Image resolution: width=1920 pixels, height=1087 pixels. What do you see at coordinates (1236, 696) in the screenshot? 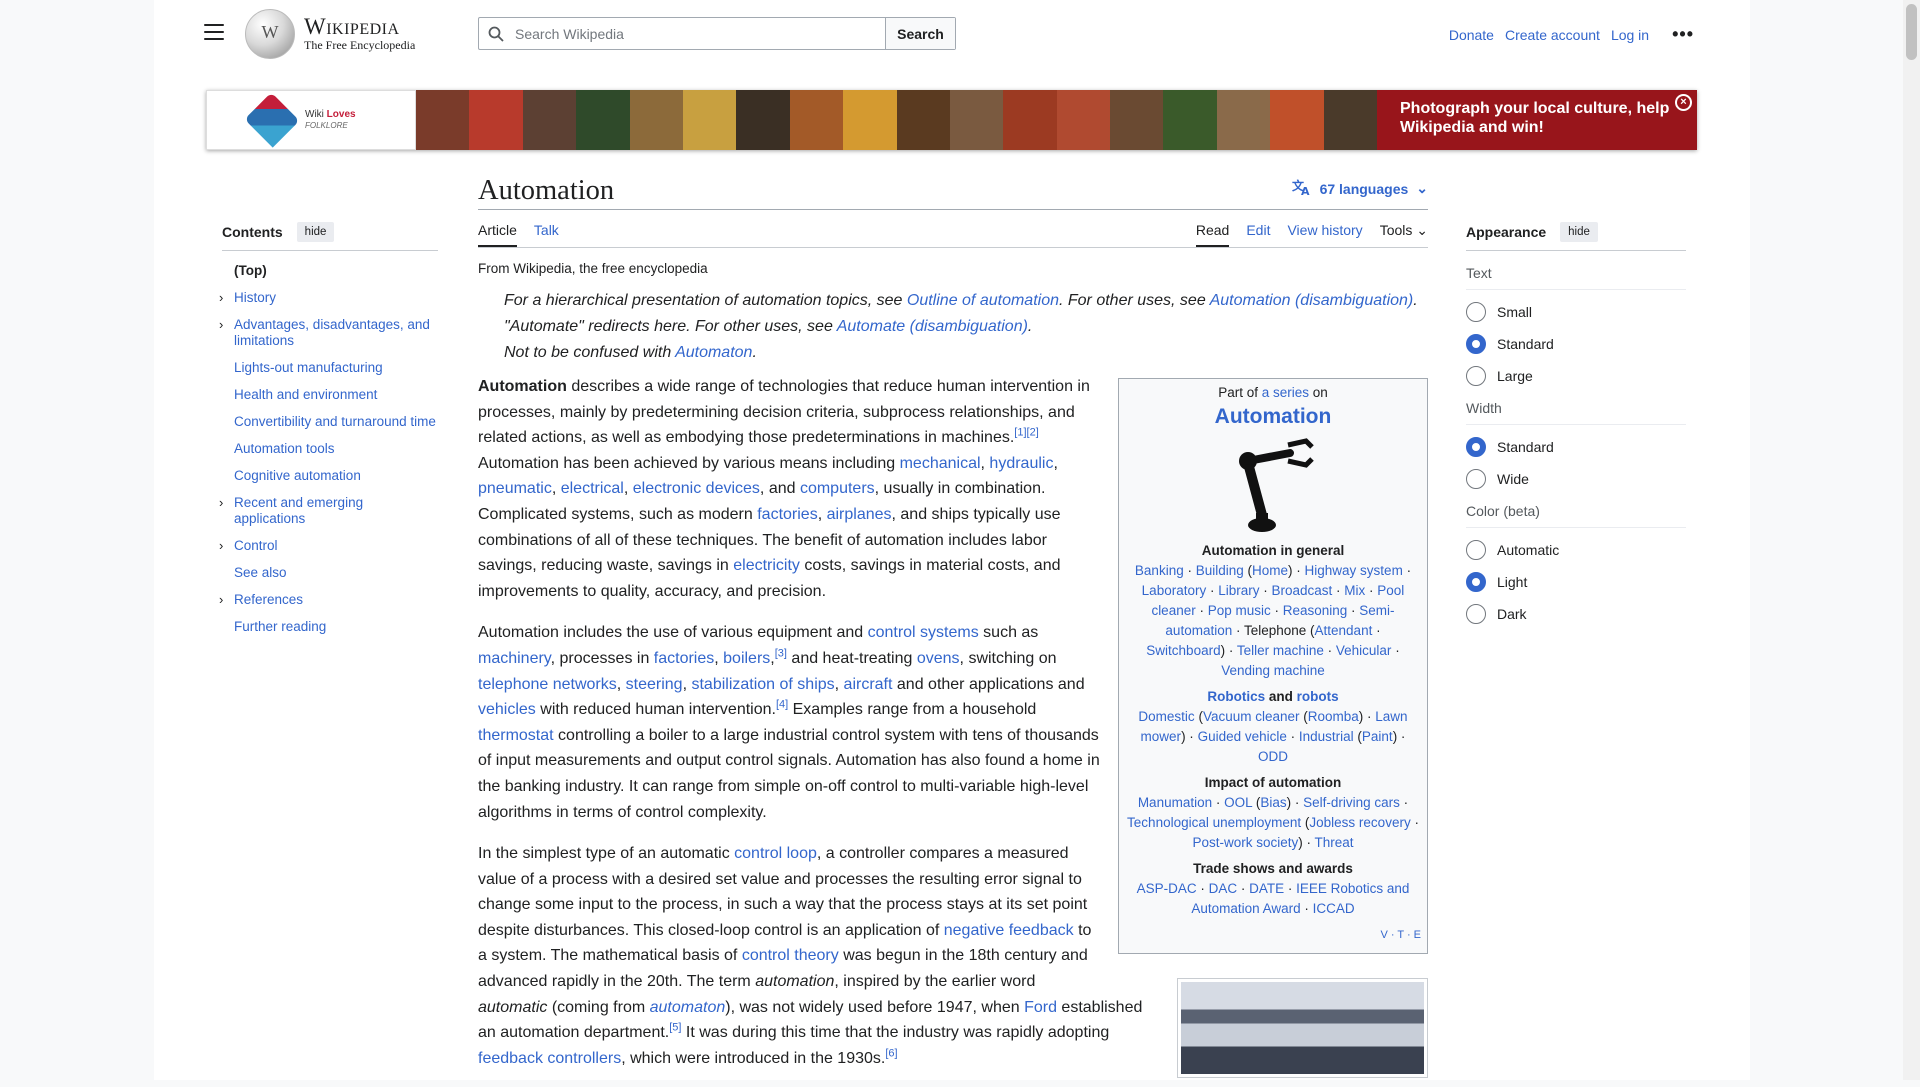
I see `inline-link: Robotics` at bounding box center [1236, 696].